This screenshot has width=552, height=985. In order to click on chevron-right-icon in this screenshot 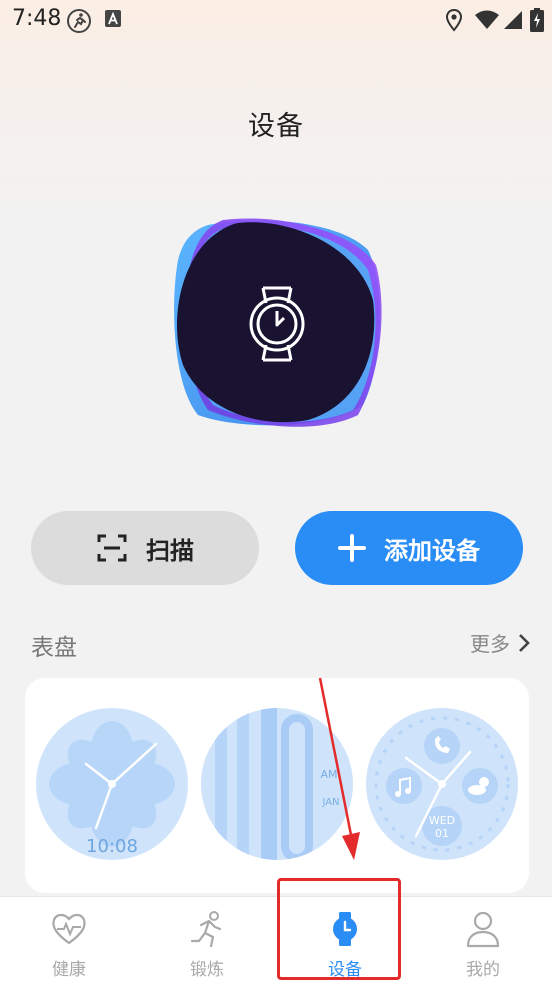, I will do `click(524, 642)`.